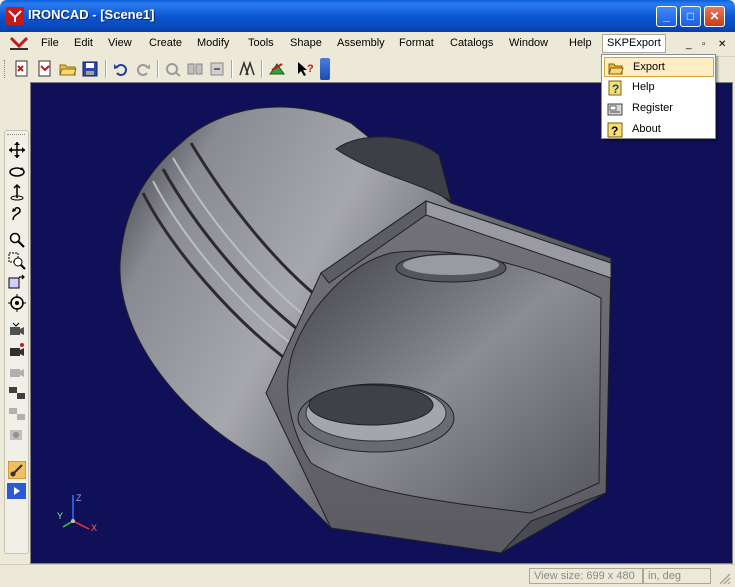 The image size is (735, 587). I want to click on status-units: in, deg, so click(677, 576).